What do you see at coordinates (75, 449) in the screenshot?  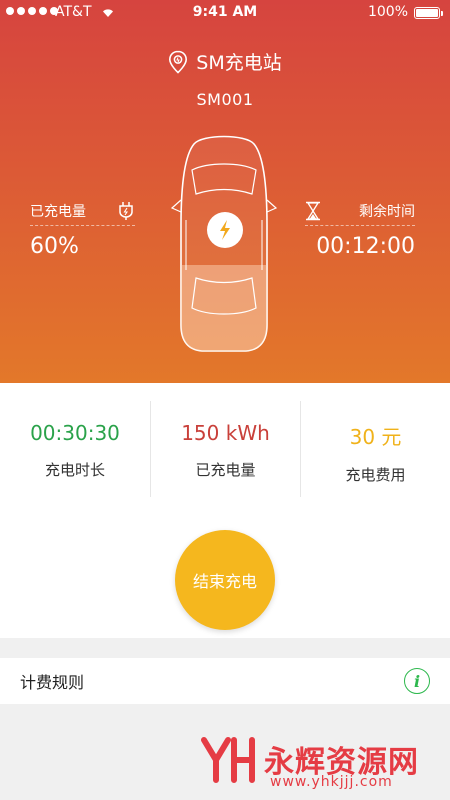 I see `metric-duration: 00:30:30 充电时长` at bounding box center [75, 449].